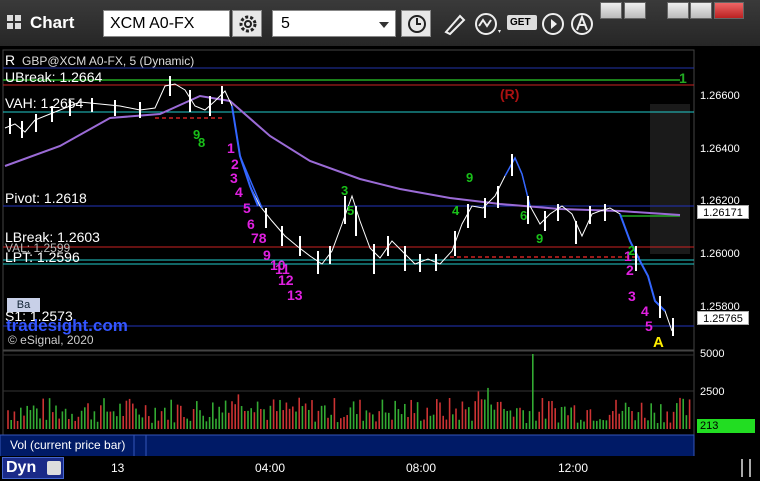 This screenshot has width=760, height=481. What do you see at coordinates (701, 10) in the screenshot?
I see `maximize-button` at bounding box center [701, 10].